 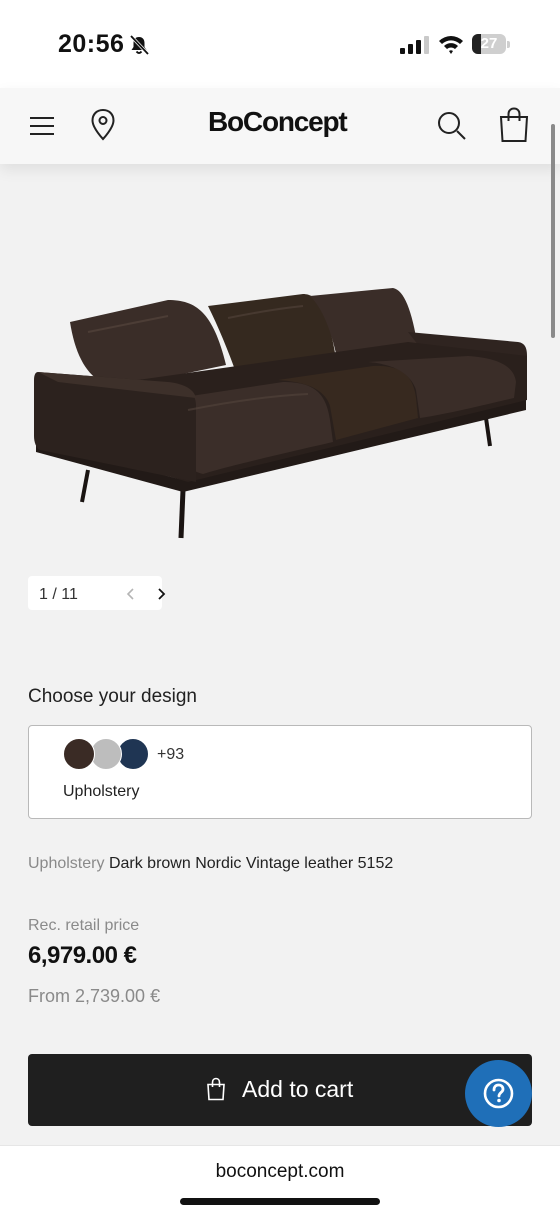 What do you see at coordinates (82, 955) in the screenshot?
I see `price-amount: 6,979.00 €` at bounding box center [82, 955].